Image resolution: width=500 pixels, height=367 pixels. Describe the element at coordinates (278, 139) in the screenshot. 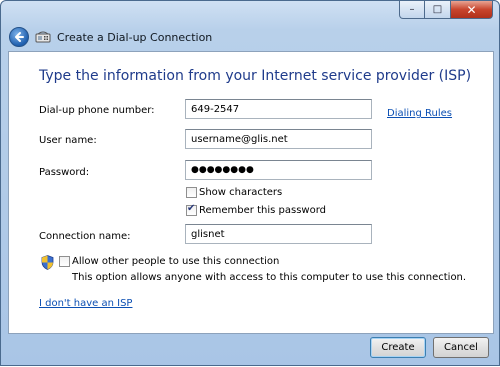

I see `user-name-field: username@glis.net` at that location.